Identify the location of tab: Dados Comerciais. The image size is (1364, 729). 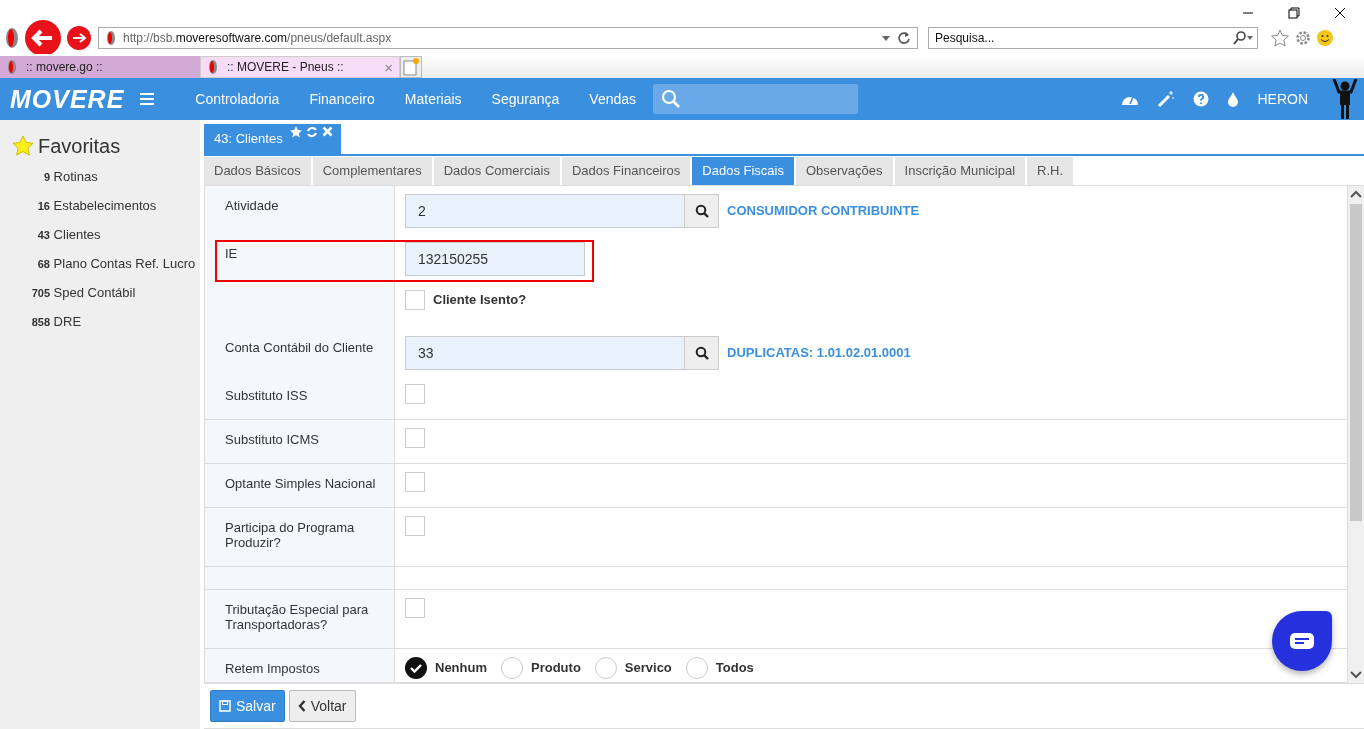
(497, 171).